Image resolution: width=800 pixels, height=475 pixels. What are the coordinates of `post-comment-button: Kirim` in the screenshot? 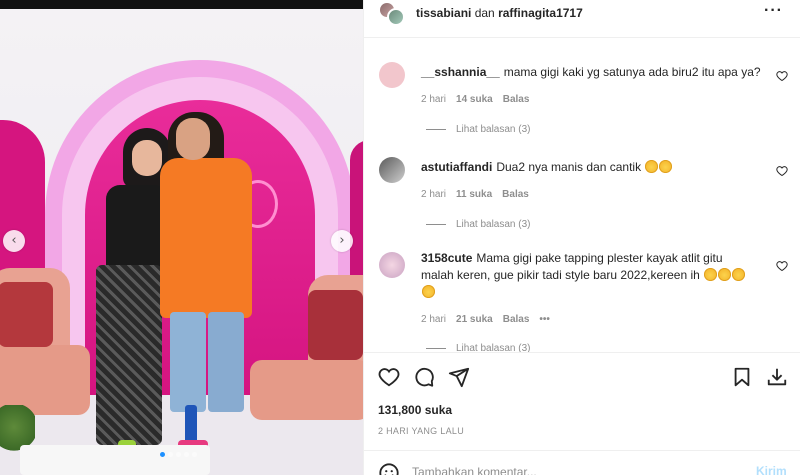 It's located at (771, 469).